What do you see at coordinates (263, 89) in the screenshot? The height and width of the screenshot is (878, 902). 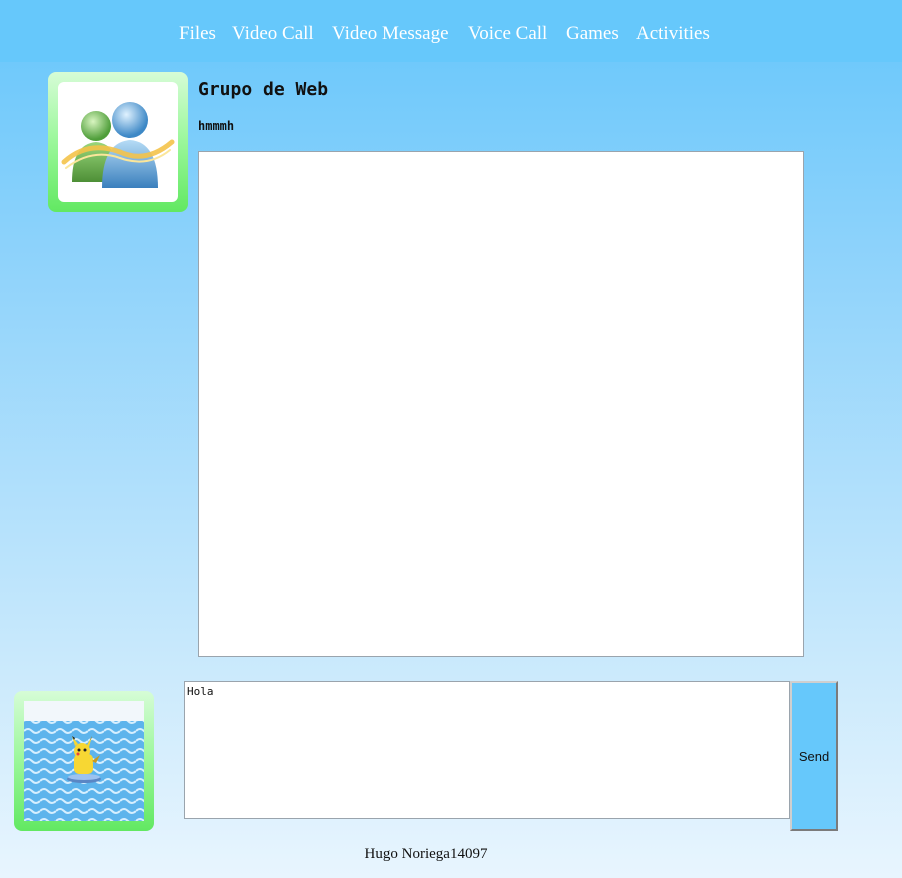 I see `chat-title: Grupo de Web` at bounding box center [263, 89].